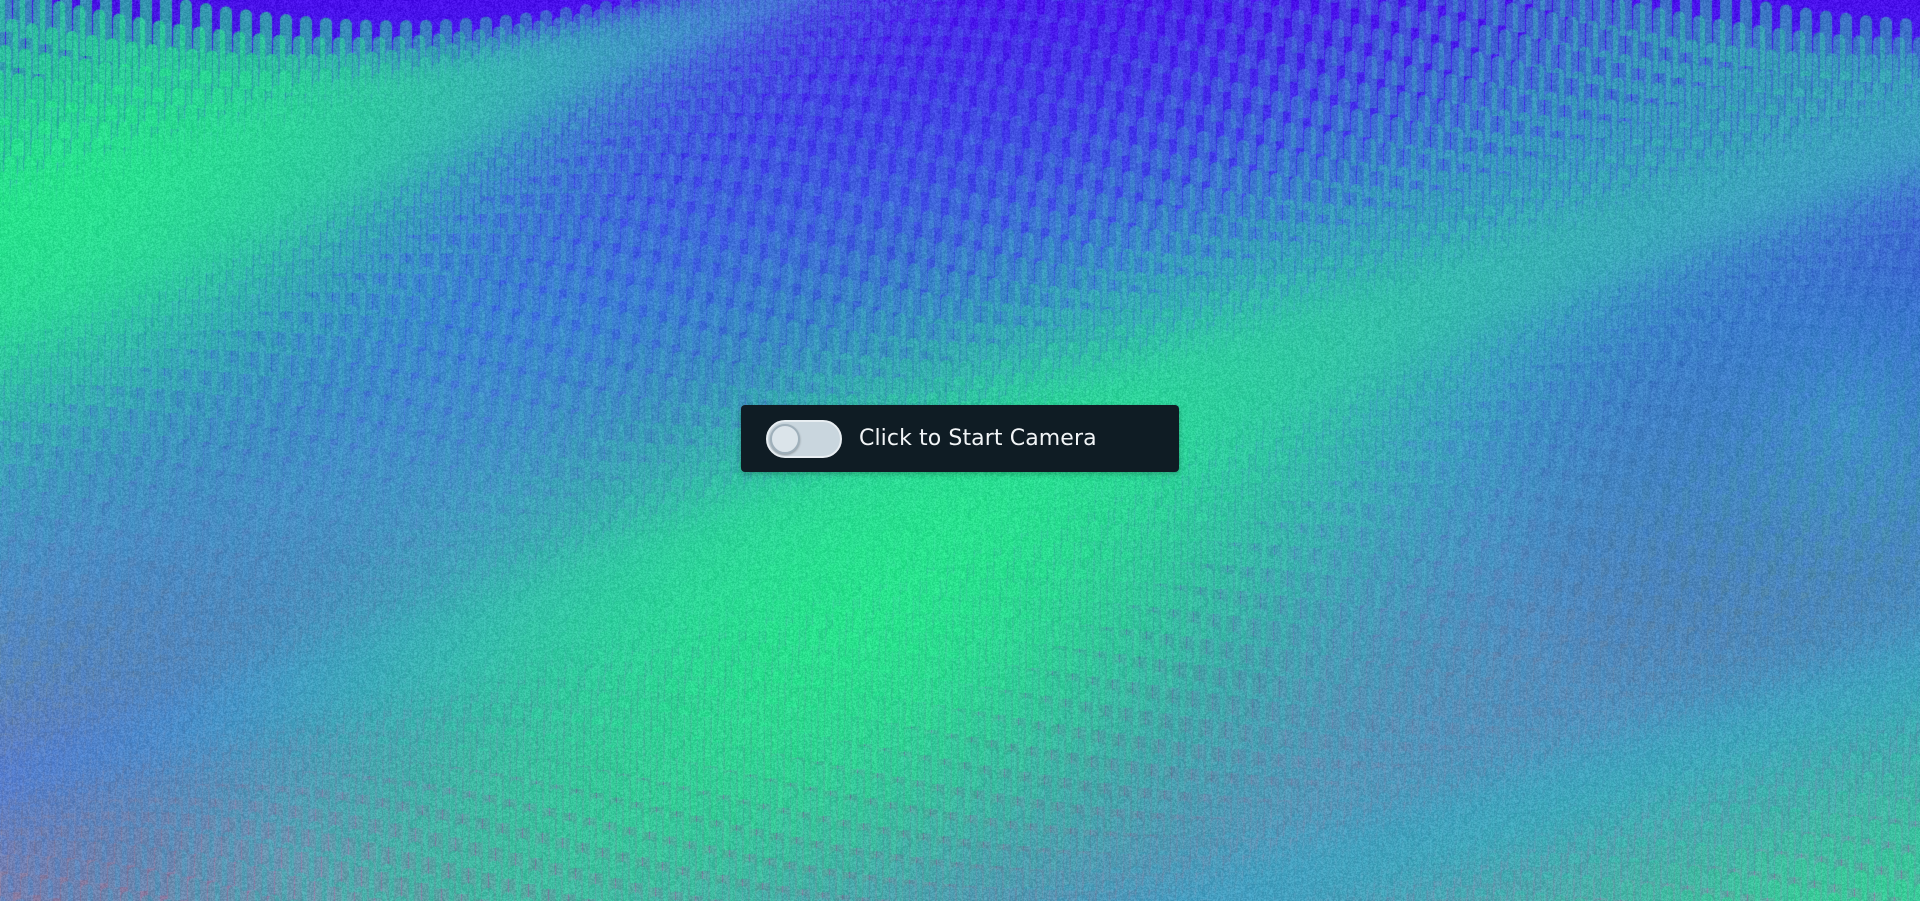 The image size is (1920, 901). What do you see at coordinates (804, 438) in the screenshot?
I see `toggle-switch-icon` at bounding box center [804, 438].